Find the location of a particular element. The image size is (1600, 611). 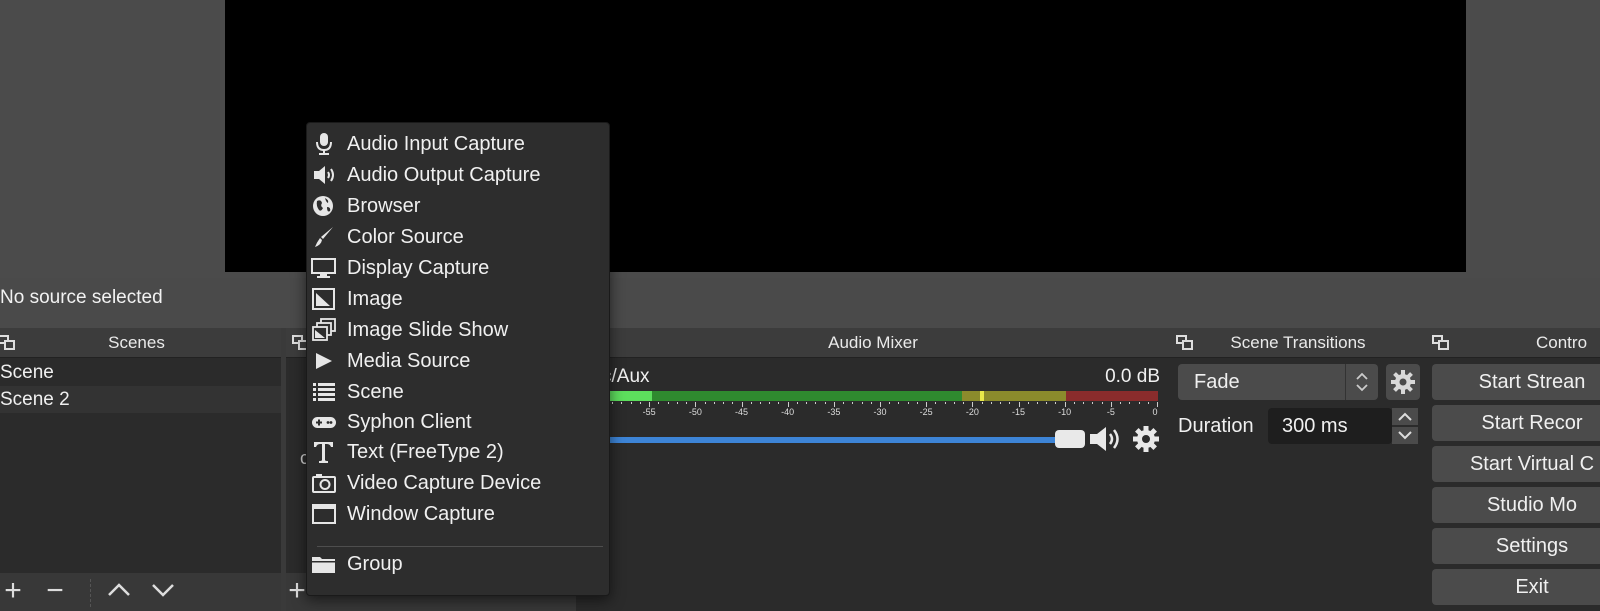

select-divider is located at coordinates (1345, 382).